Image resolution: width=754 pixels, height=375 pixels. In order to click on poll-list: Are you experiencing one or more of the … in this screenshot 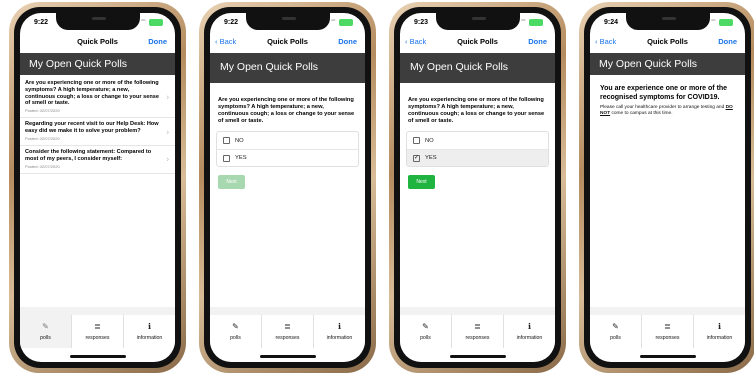, I will do `click(97, 125)`.